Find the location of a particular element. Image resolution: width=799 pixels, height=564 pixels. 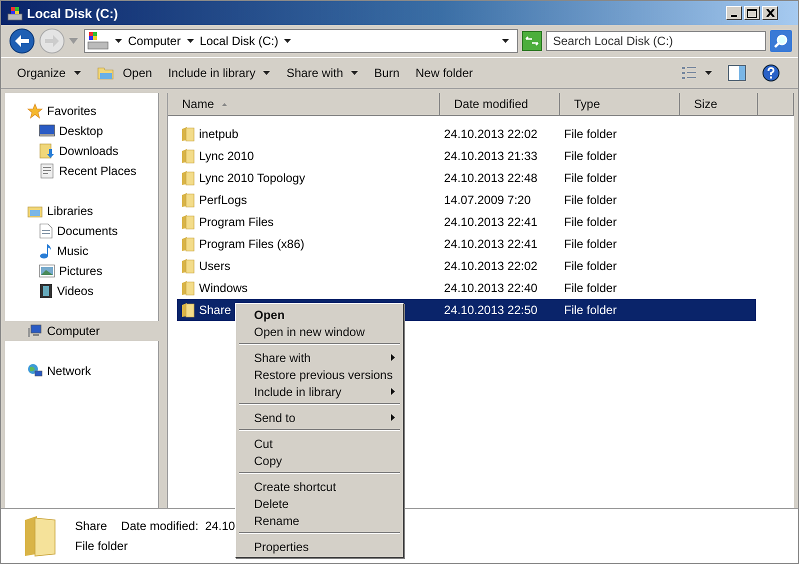

view-list-icon is located at coordinates (689, 73).